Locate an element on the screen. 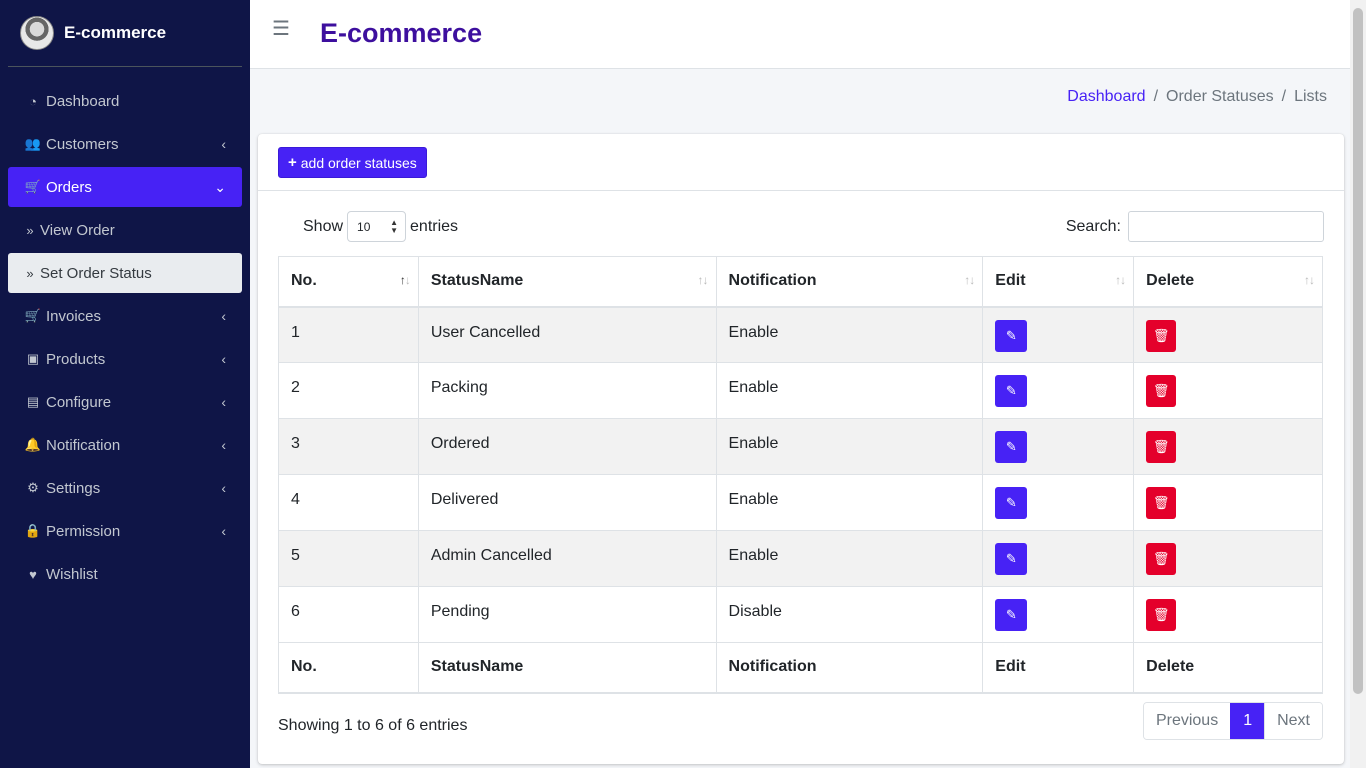 The image size is (1366, 768). column-header-edit: Edit ↑↓ is located at coordinates (1058, 282).